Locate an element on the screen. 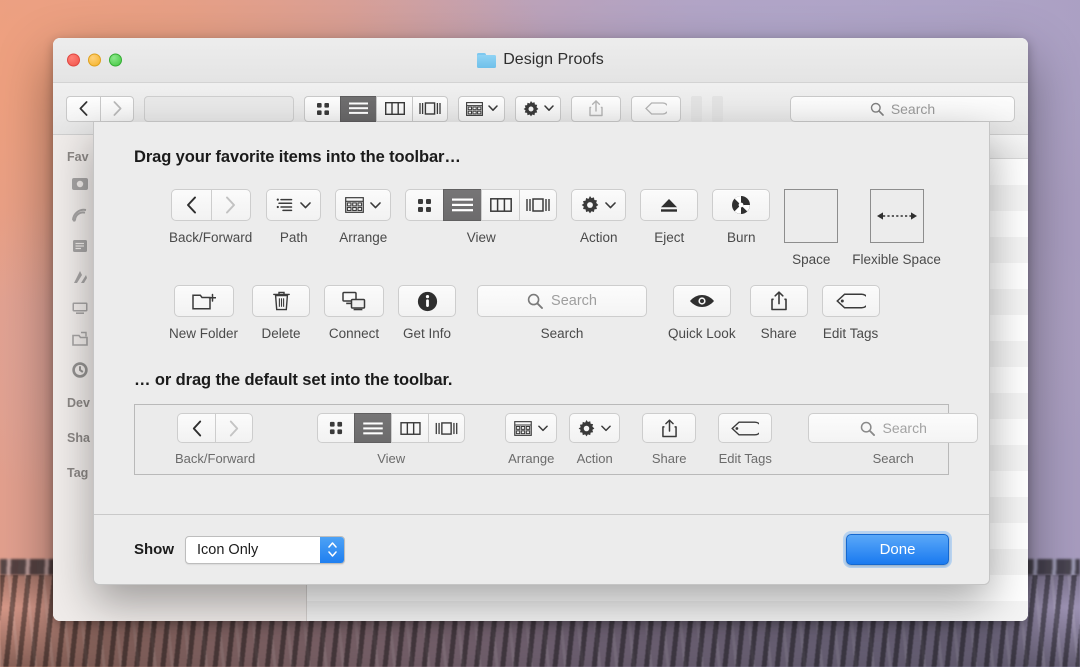 The image size is (1080, 667). path-control is located at coordinates (294, 205).